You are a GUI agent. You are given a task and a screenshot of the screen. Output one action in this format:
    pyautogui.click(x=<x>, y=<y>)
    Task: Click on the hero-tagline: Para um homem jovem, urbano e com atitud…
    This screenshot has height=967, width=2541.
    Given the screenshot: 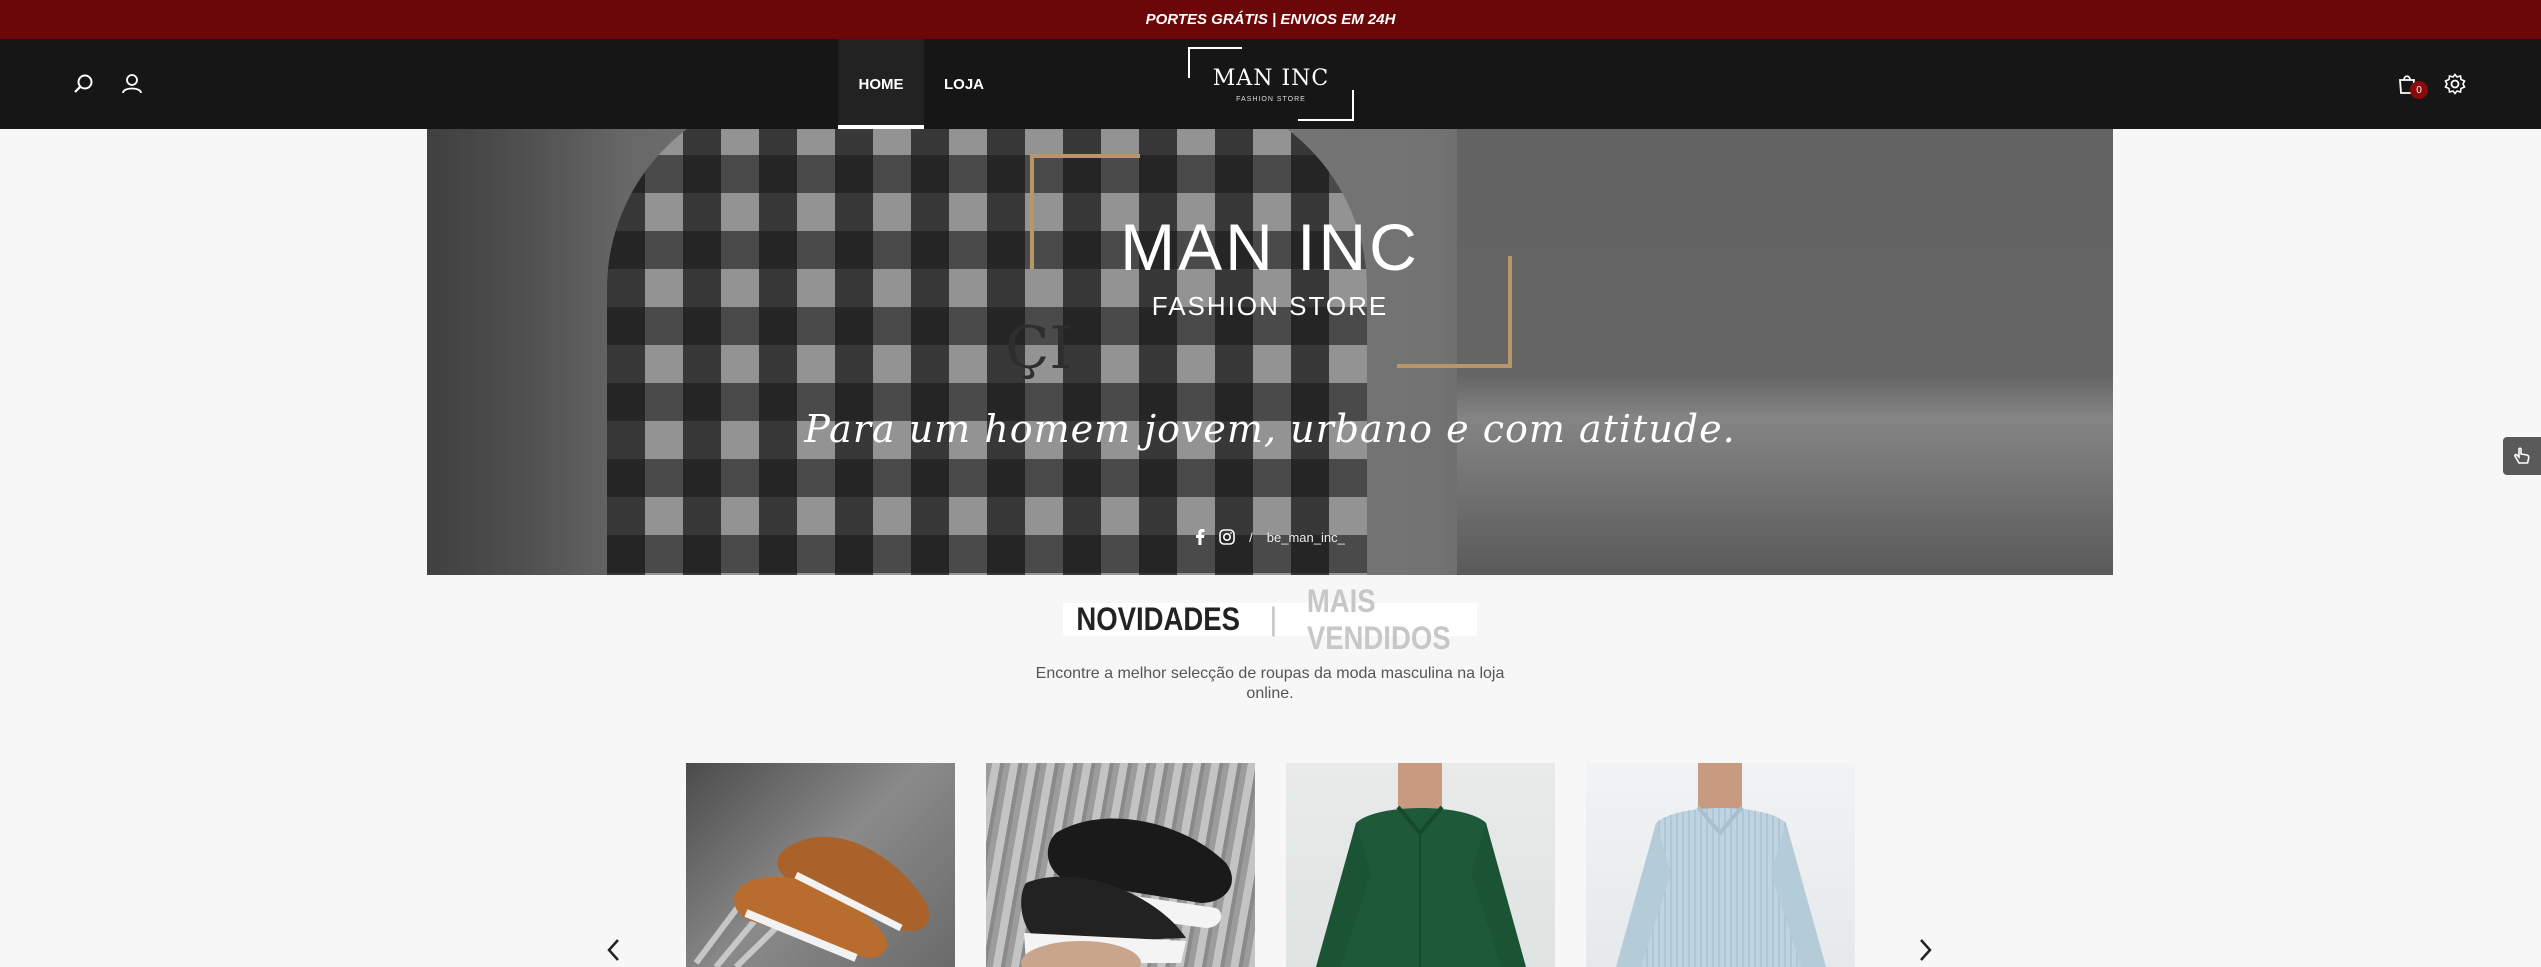 What is the action you would take?
    pyautogui.click(x=1270, y=429)
    